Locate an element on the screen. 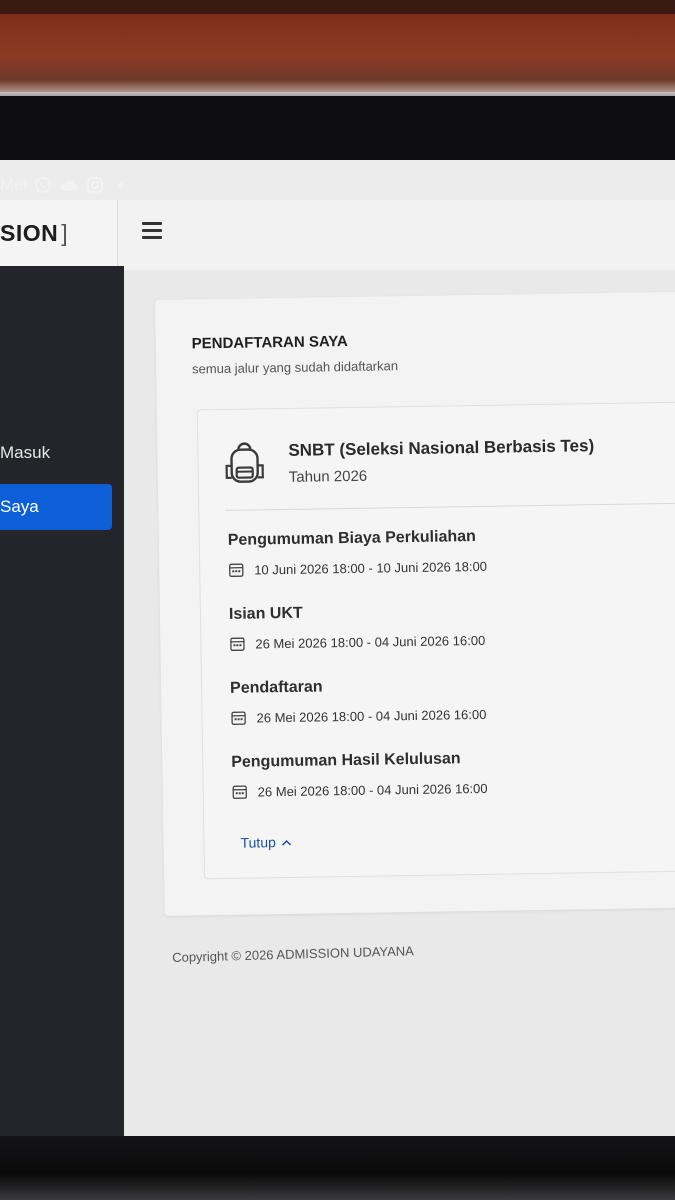 This screenshot has width=675, height=1200. whatsapp-icon is located at coordinates (43, 185).